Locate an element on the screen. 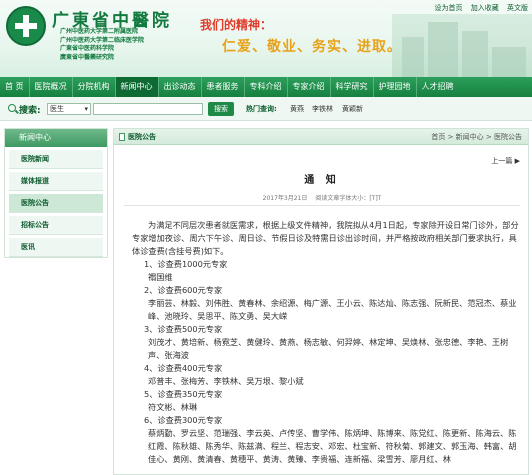 The height and width of the screenshot is (475, 532). fee-level: 2、诊查费600元专家 is located at coordinates (183, 290).